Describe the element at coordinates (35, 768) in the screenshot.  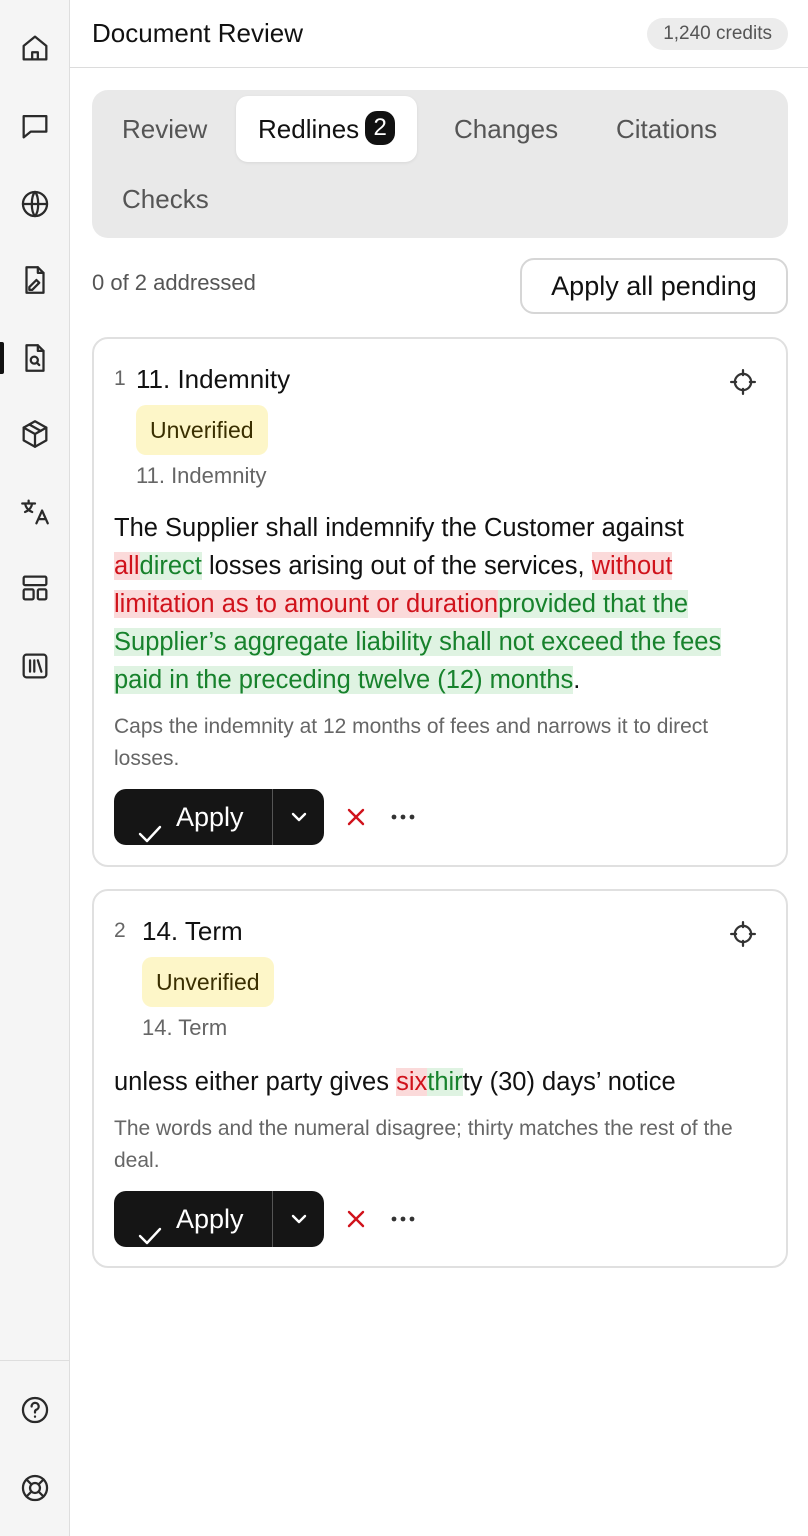
I see `left-rail` at that location.